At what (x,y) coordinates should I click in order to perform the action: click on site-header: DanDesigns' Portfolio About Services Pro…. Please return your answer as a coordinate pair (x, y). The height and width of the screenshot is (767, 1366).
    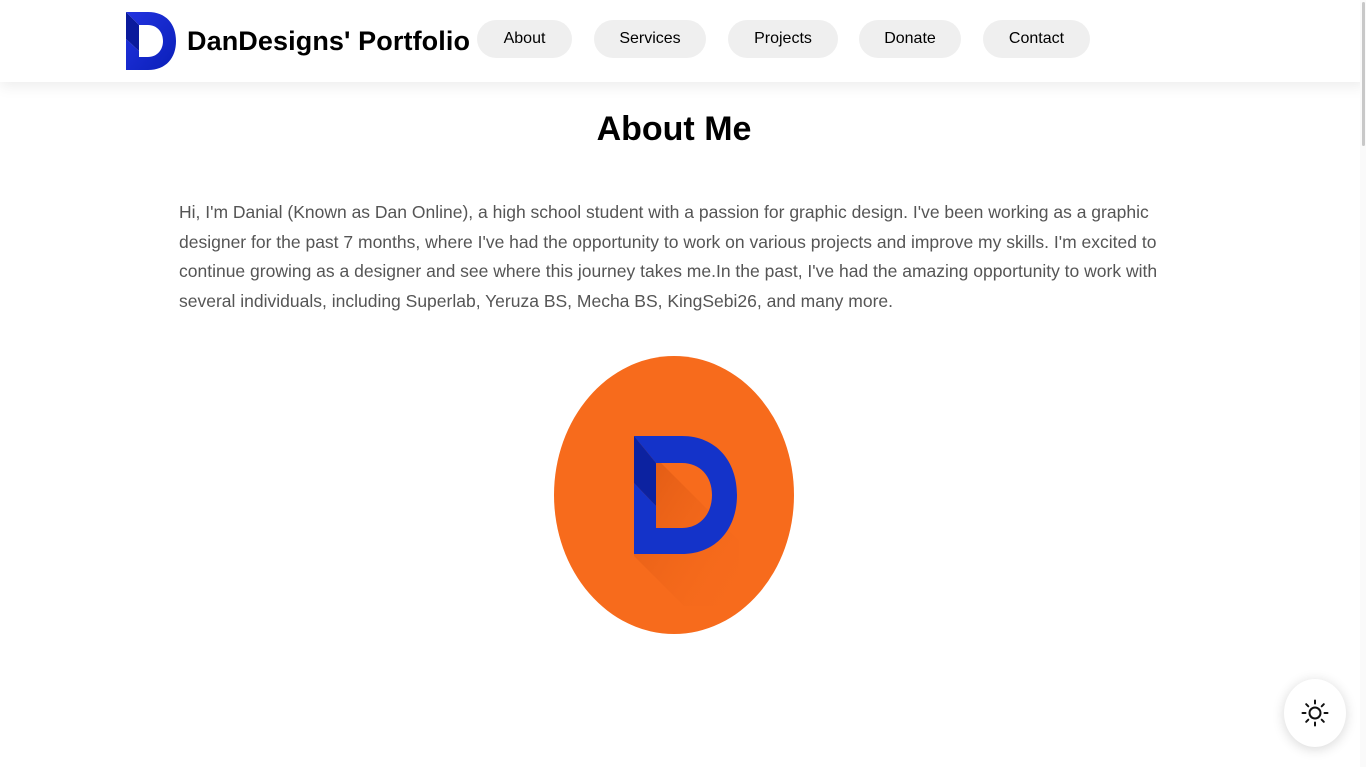
    Looking at the image, I should click on (683, 41).